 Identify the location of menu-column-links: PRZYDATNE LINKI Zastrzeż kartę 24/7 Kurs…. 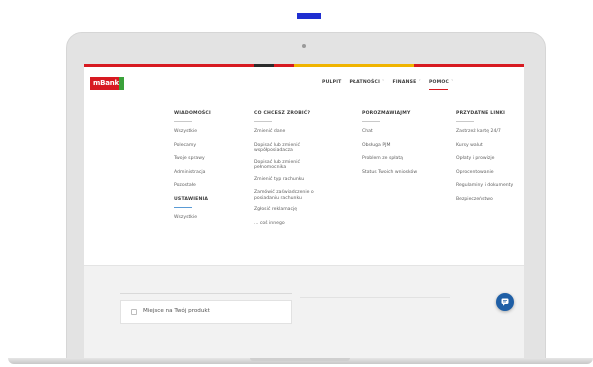
(484, 160).